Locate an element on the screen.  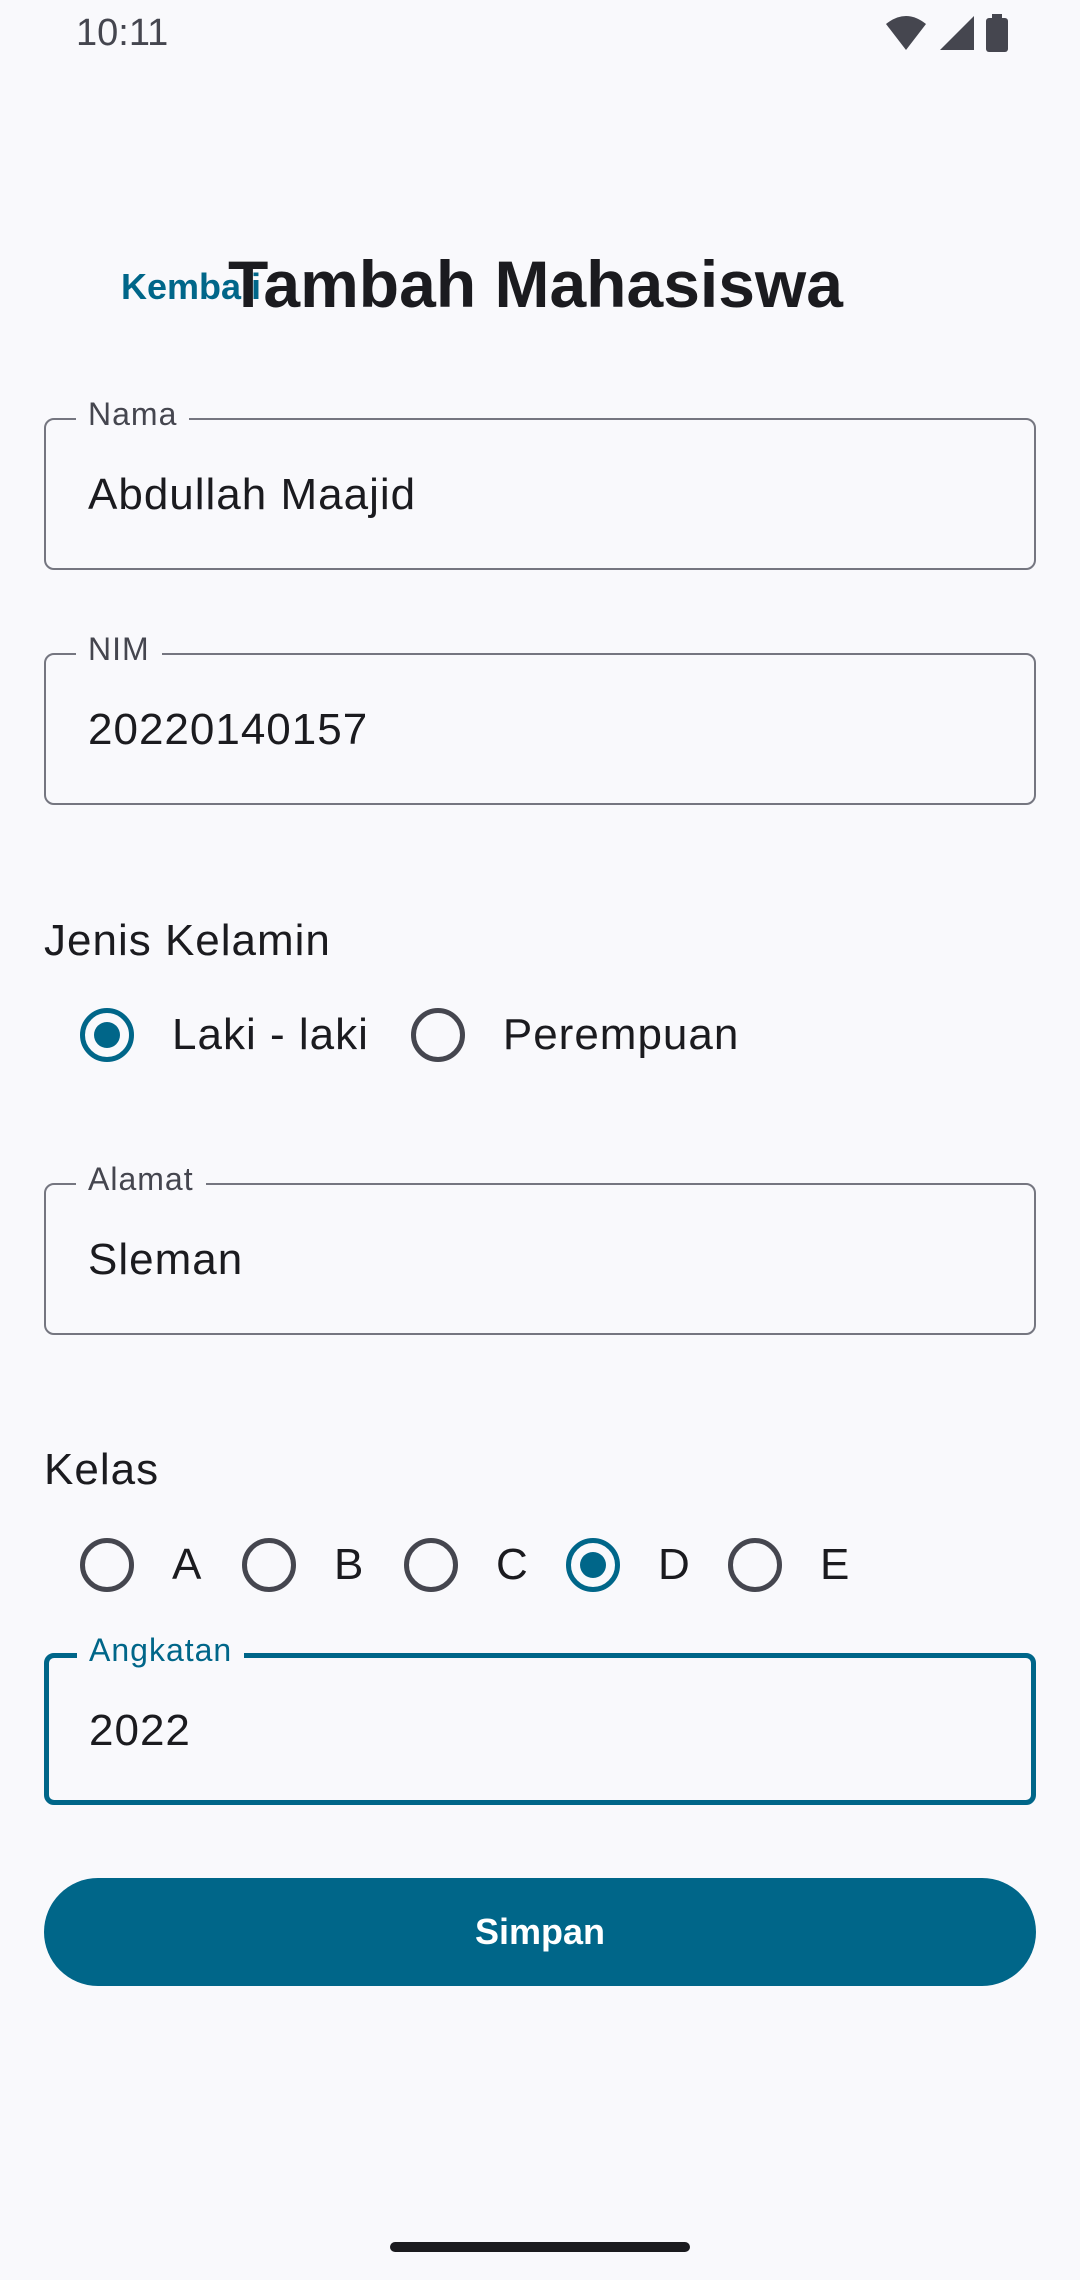
alamat-field: Alamat Sleman is located at coordinates (540, 1248).